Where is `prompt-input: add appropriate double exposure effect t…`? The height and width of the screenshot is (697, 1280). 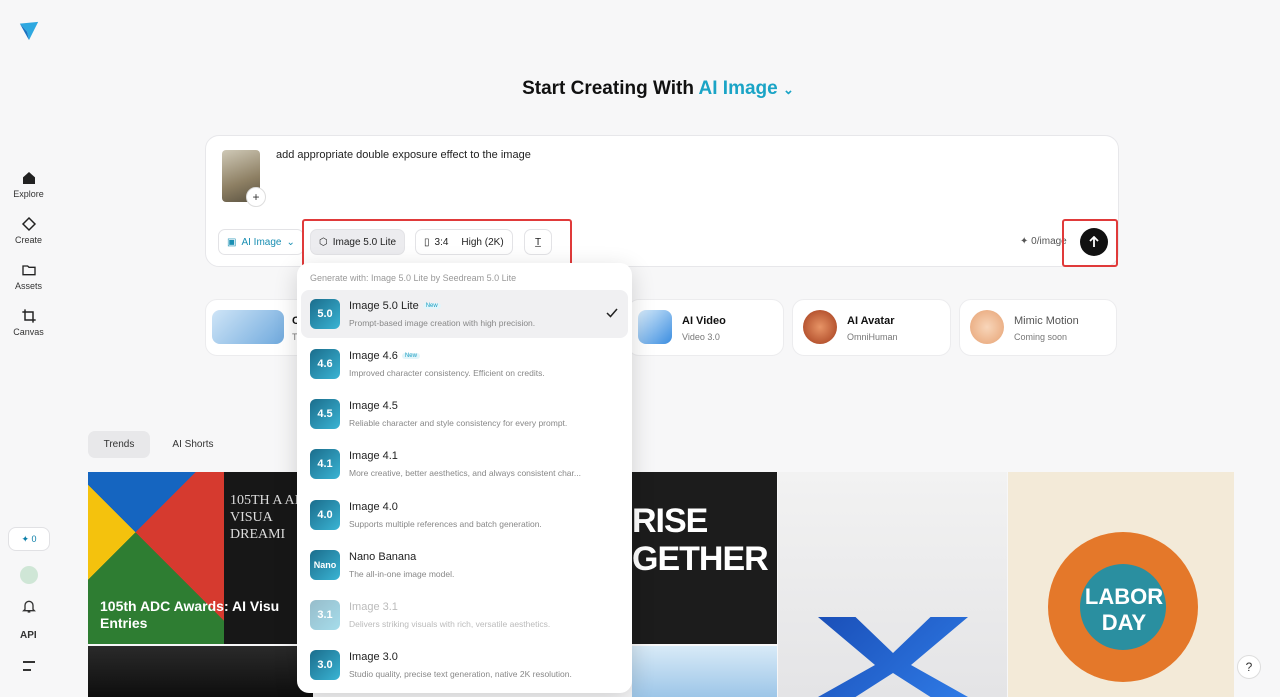
prompt-input: add appropriate double exposure effect t… is located at coordinates (403, 155).